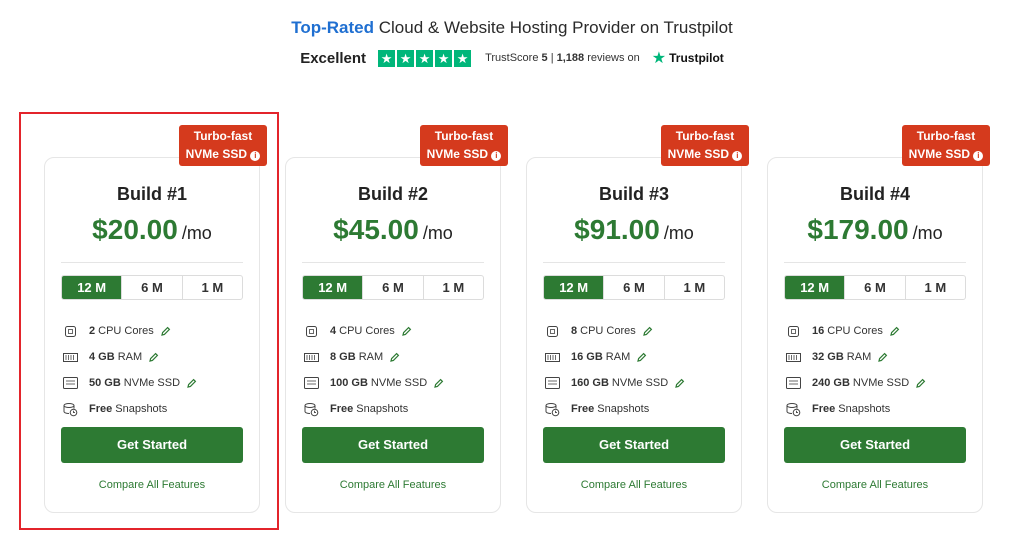 The image size is (1024, 541). What do you see at coordinates (879, 383) in the screenshot?
I see `feature-item: 240 GB NVMe SSD` at bounding box center [879, 383].